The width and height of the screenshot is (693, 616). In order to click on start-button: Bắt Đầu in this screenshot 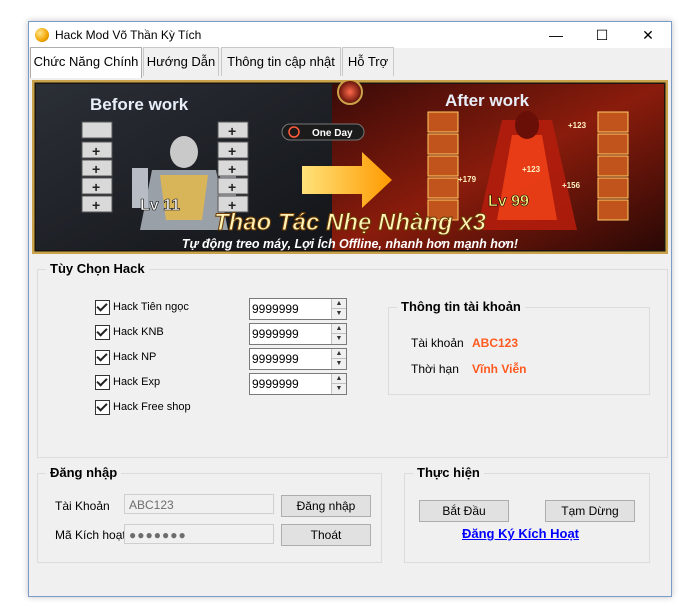, I will do `click(464, 511)`.